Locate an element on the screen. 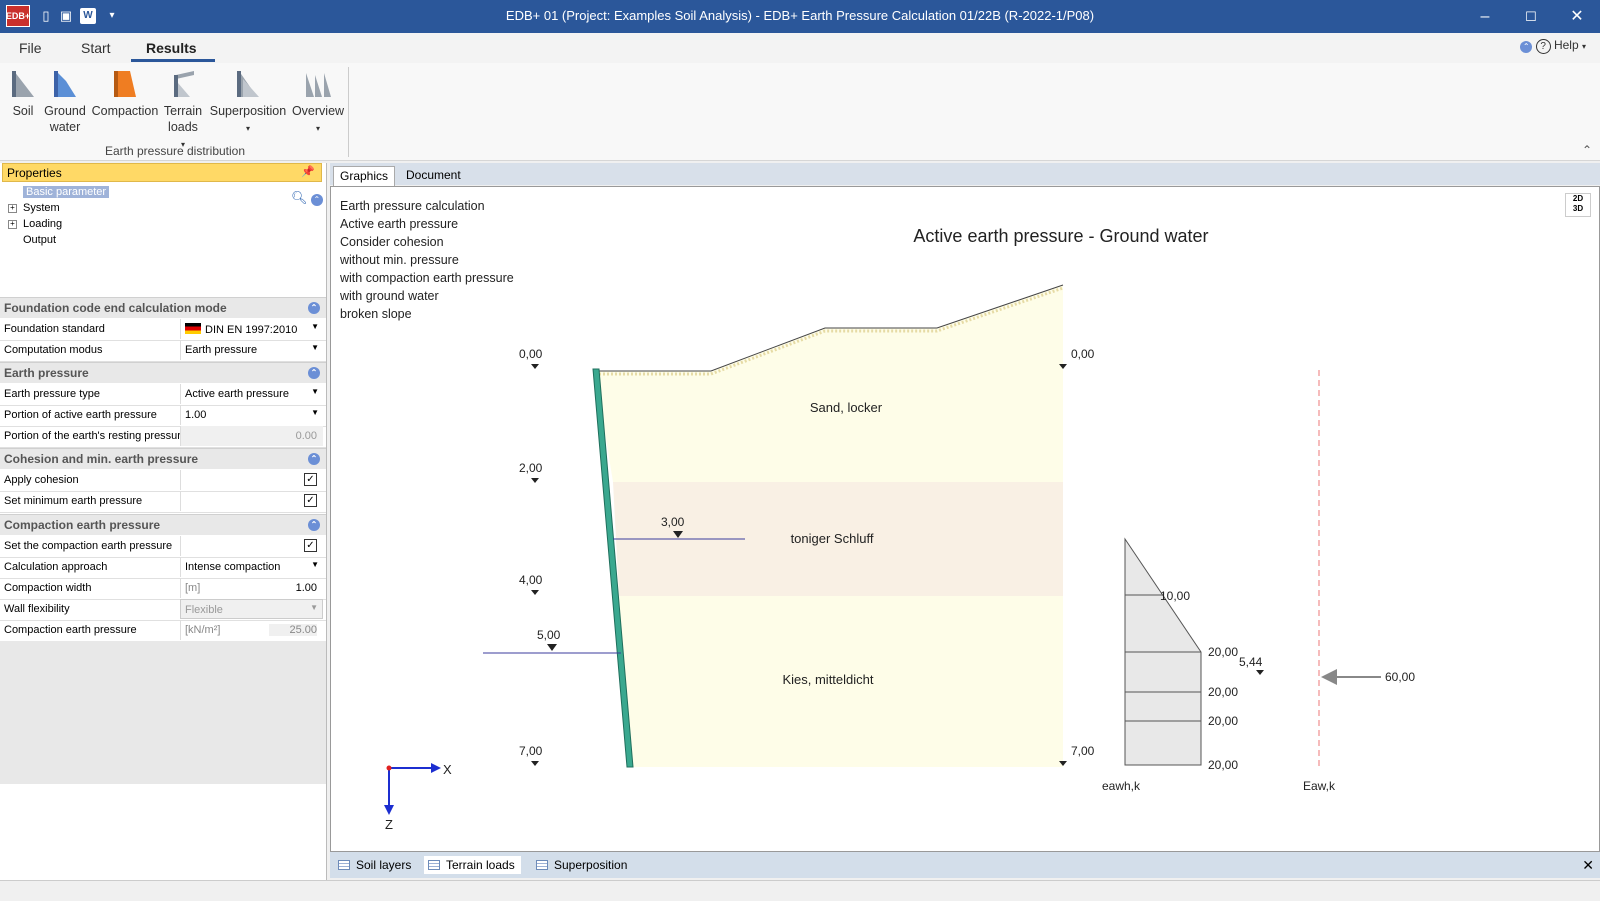  view-tabs: Graphics Document is located at coordinates (965, 174).